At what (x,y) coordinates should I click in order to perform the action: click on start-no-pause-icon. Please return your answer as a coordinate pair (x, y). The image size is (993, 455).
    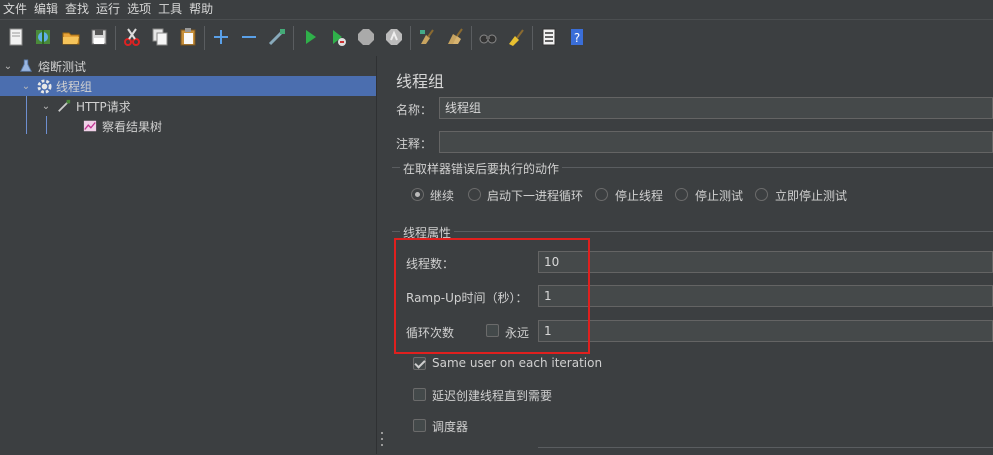
    Looking at the image, I should click on (338, 37).